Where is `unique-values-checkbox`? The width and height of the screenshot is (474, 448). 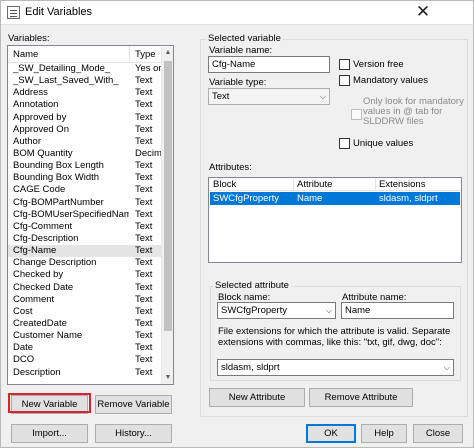
unique-values-checkbox is located at coordinates (344, 143).